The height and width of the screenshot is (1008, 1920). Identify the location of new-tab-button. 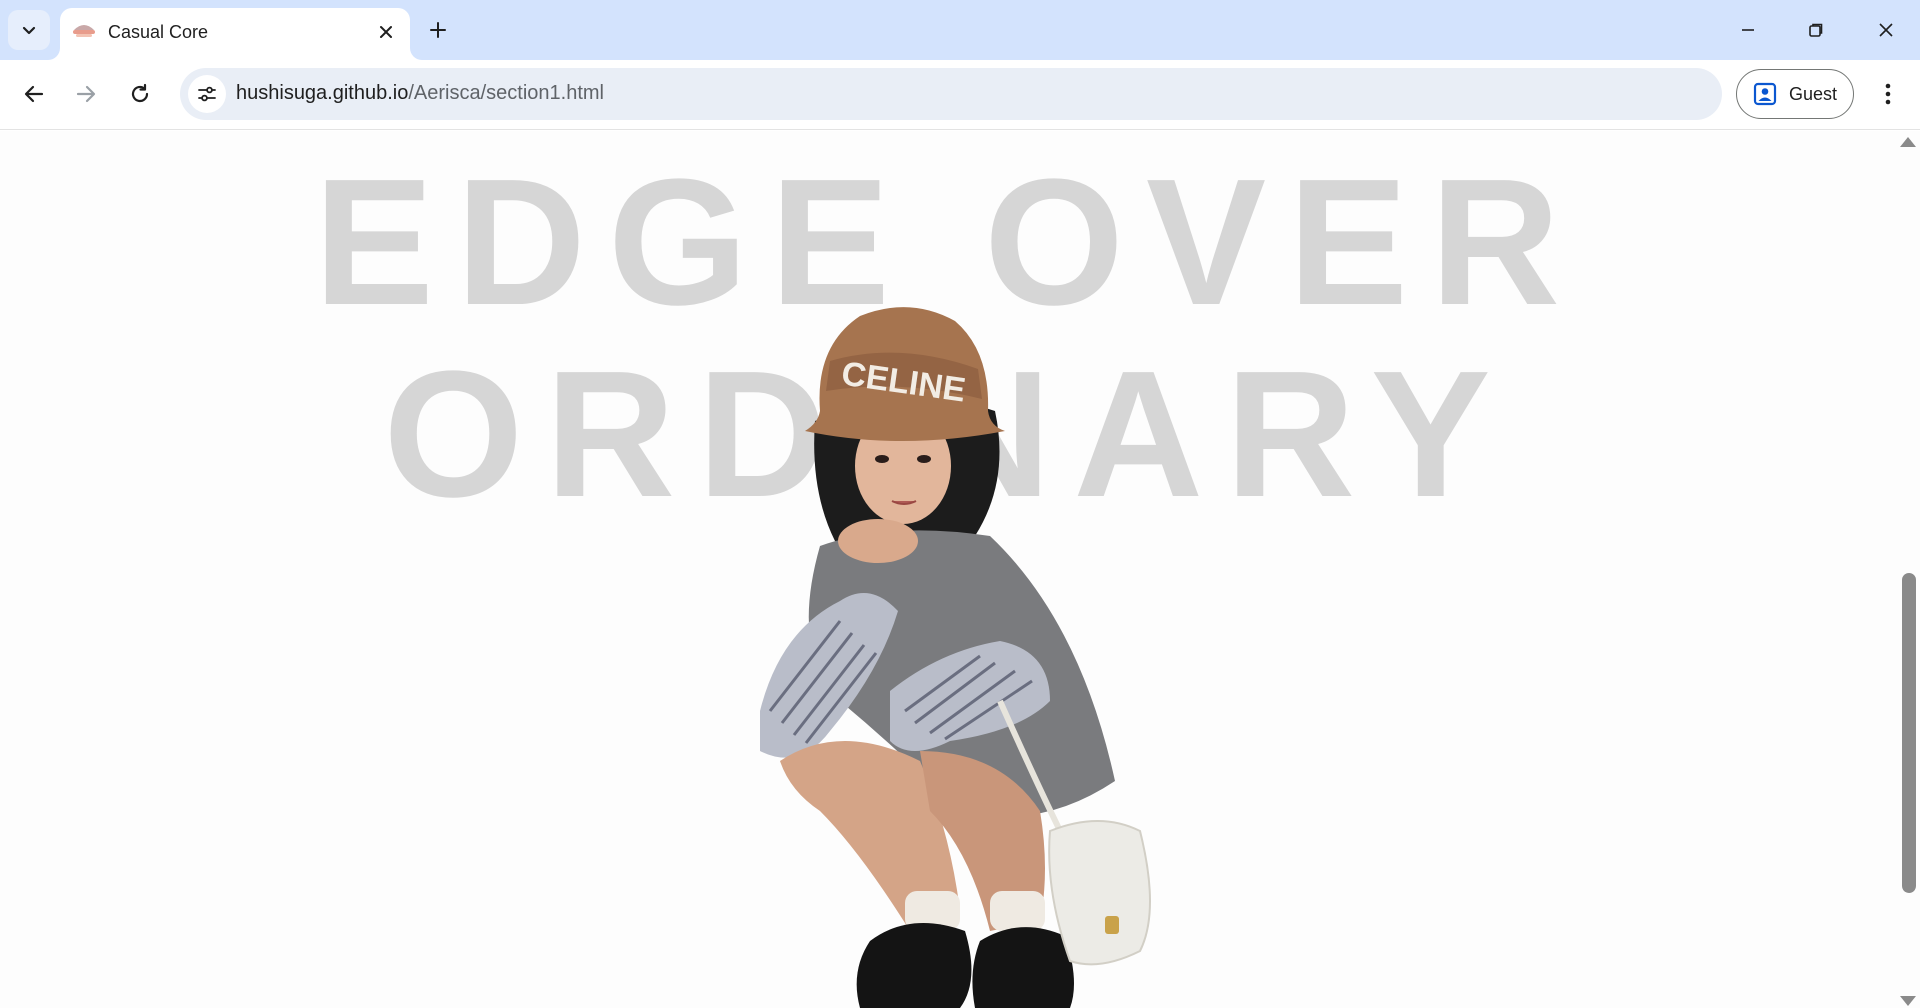
(438, 30).